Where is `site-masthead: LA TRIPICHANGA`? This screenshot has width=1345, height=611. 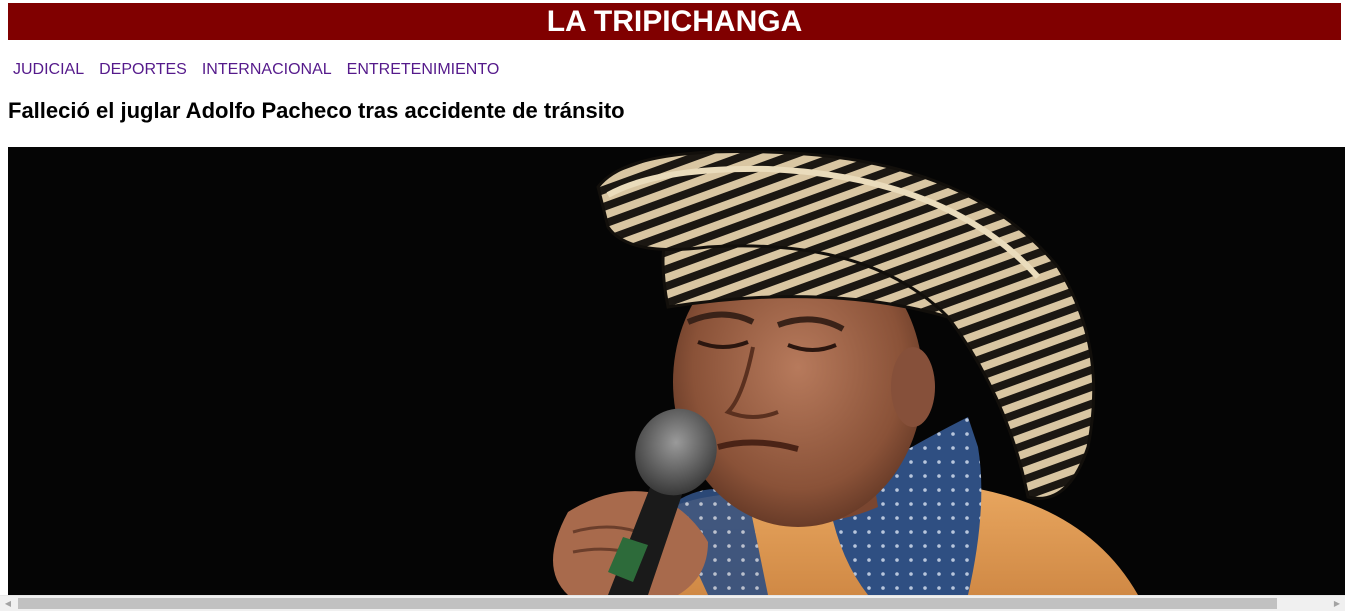
site-masthead: LA TRIPICHANGA is located at coordinates (674, 21).